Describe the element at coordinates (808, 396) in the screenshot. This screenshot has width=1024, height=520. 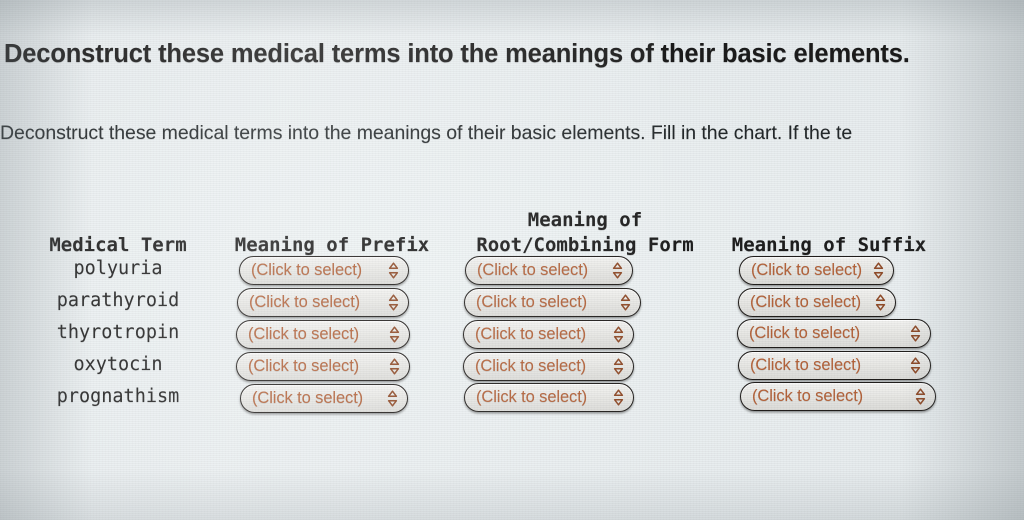
I see `suffix-select-label-row-5: (Click to select)` at that location.